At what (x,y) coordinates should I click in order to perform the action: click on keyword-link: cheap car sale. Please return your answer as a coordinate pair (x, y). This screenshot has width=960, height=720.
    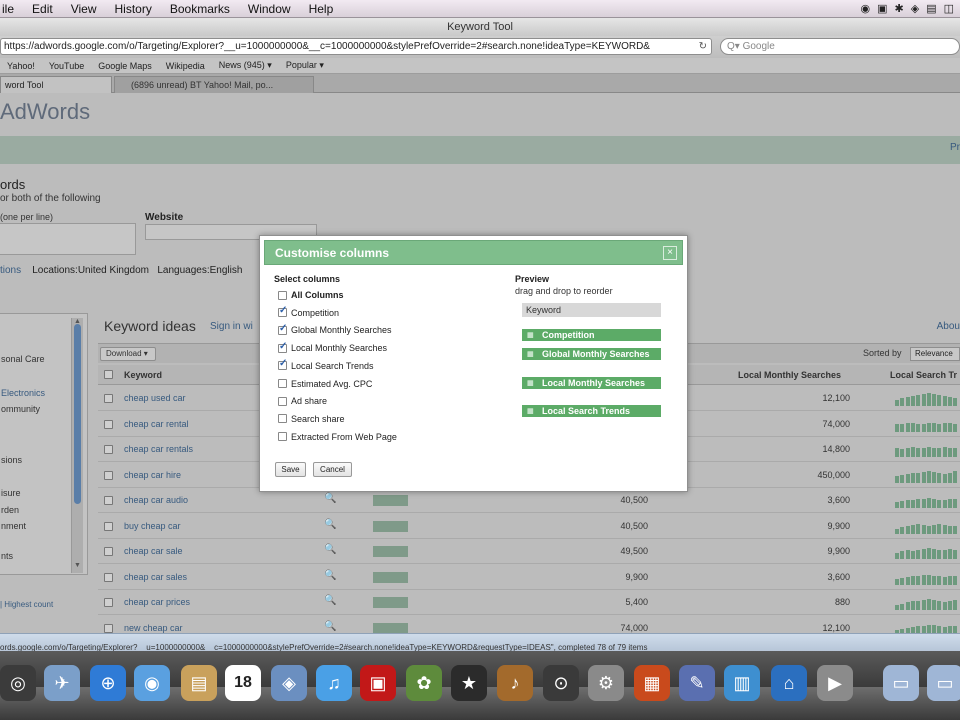
    Looking at the image, I should click on (153, 551).